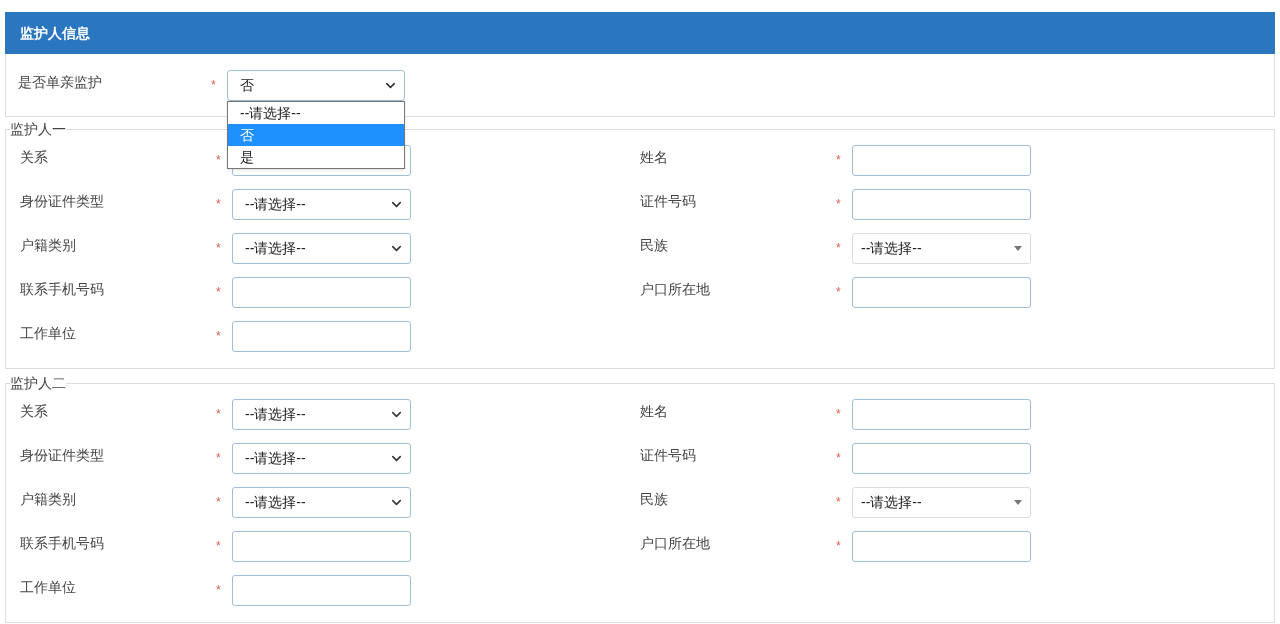 This screenshot has width=1280, height=624. I want to click on field-label: 是否单亲监护, so click(60, 82).